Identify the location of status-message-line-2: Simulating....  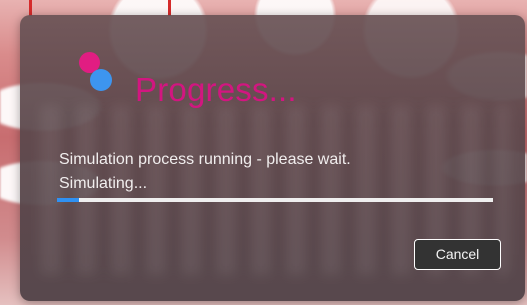
(103, 183).